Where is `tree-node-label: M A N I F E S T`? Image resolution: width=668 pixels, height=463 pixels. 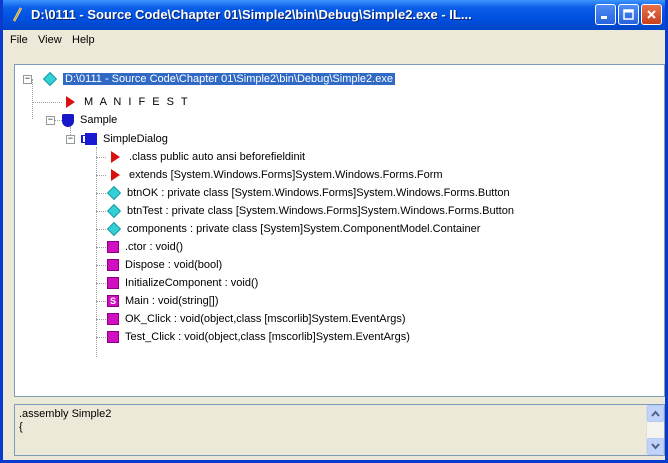 tree-node-label: M A N I F E S T is located at coordinates (137, 102).